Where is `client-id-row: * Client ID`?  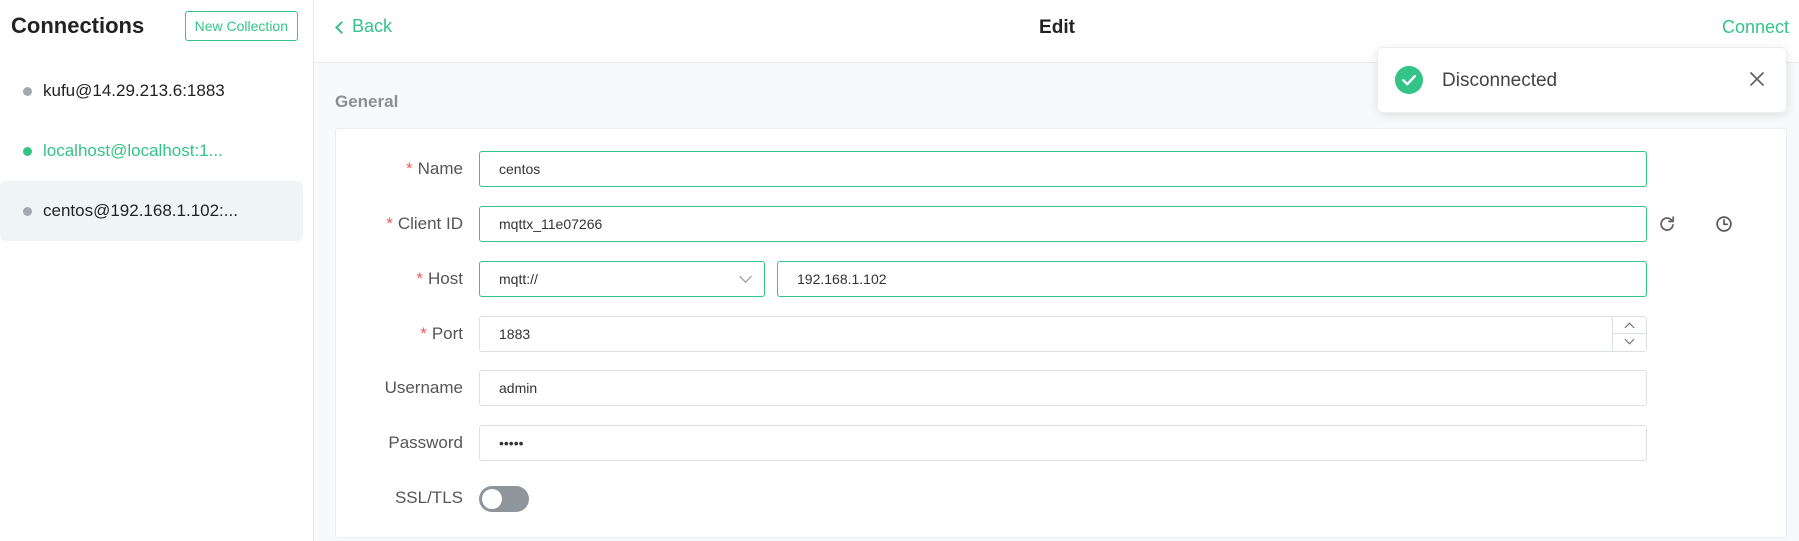
client-id-row: * Client ID is located at coordinates (399, 224).